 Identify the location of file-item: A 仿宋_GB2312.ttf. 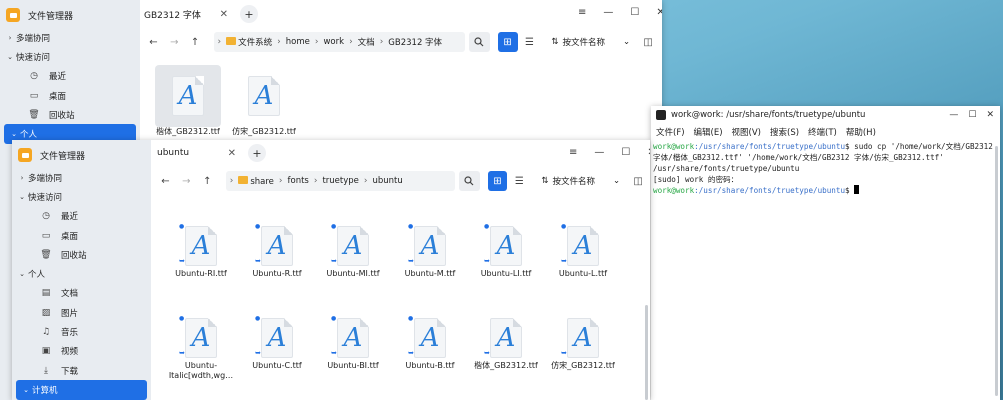
(264, 101).